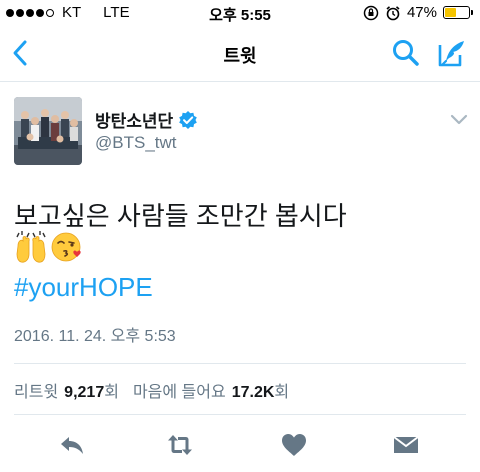  What do you see at coordinates (95, 336) in the screenshot?
I see `tweet-timestamp: 2016. 11. 24. 오후 5:53` at bounding box center [95, 336].